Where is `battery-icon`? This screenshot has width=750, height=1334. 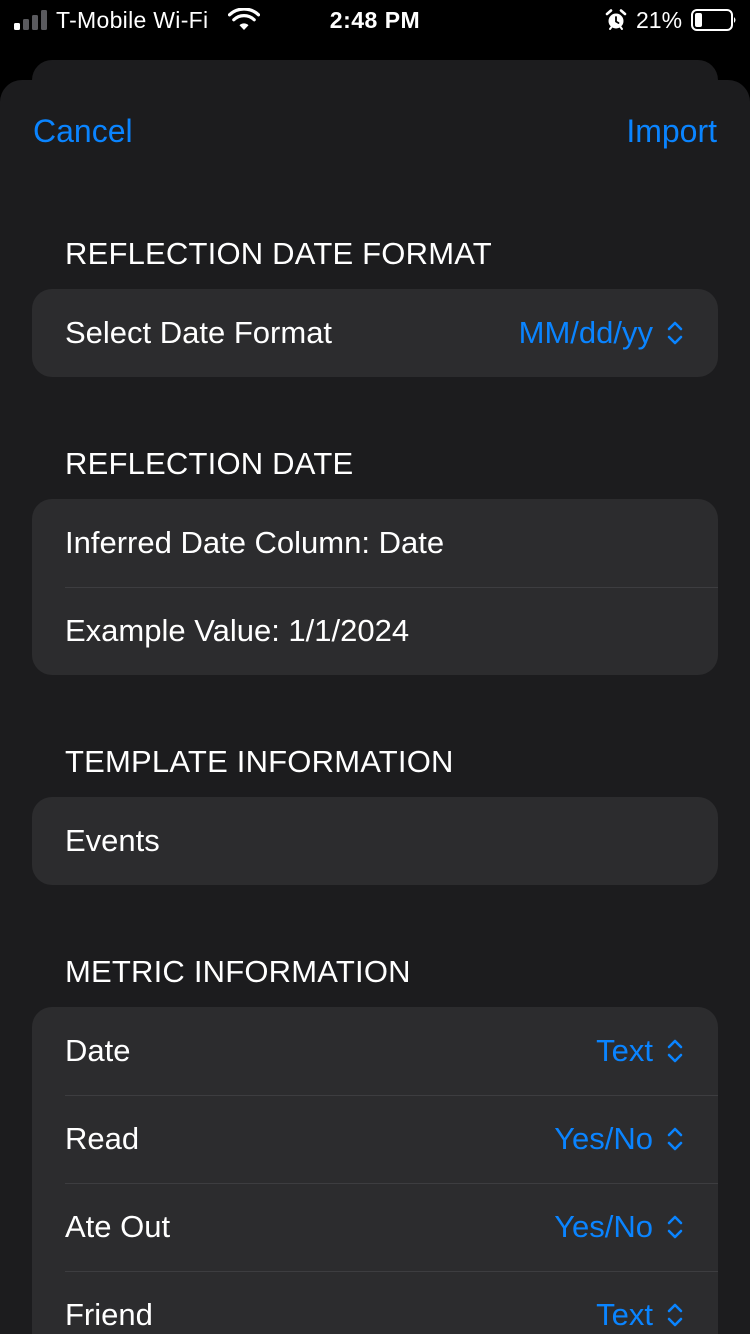 battery-icon is located at coordinates (713, 20).